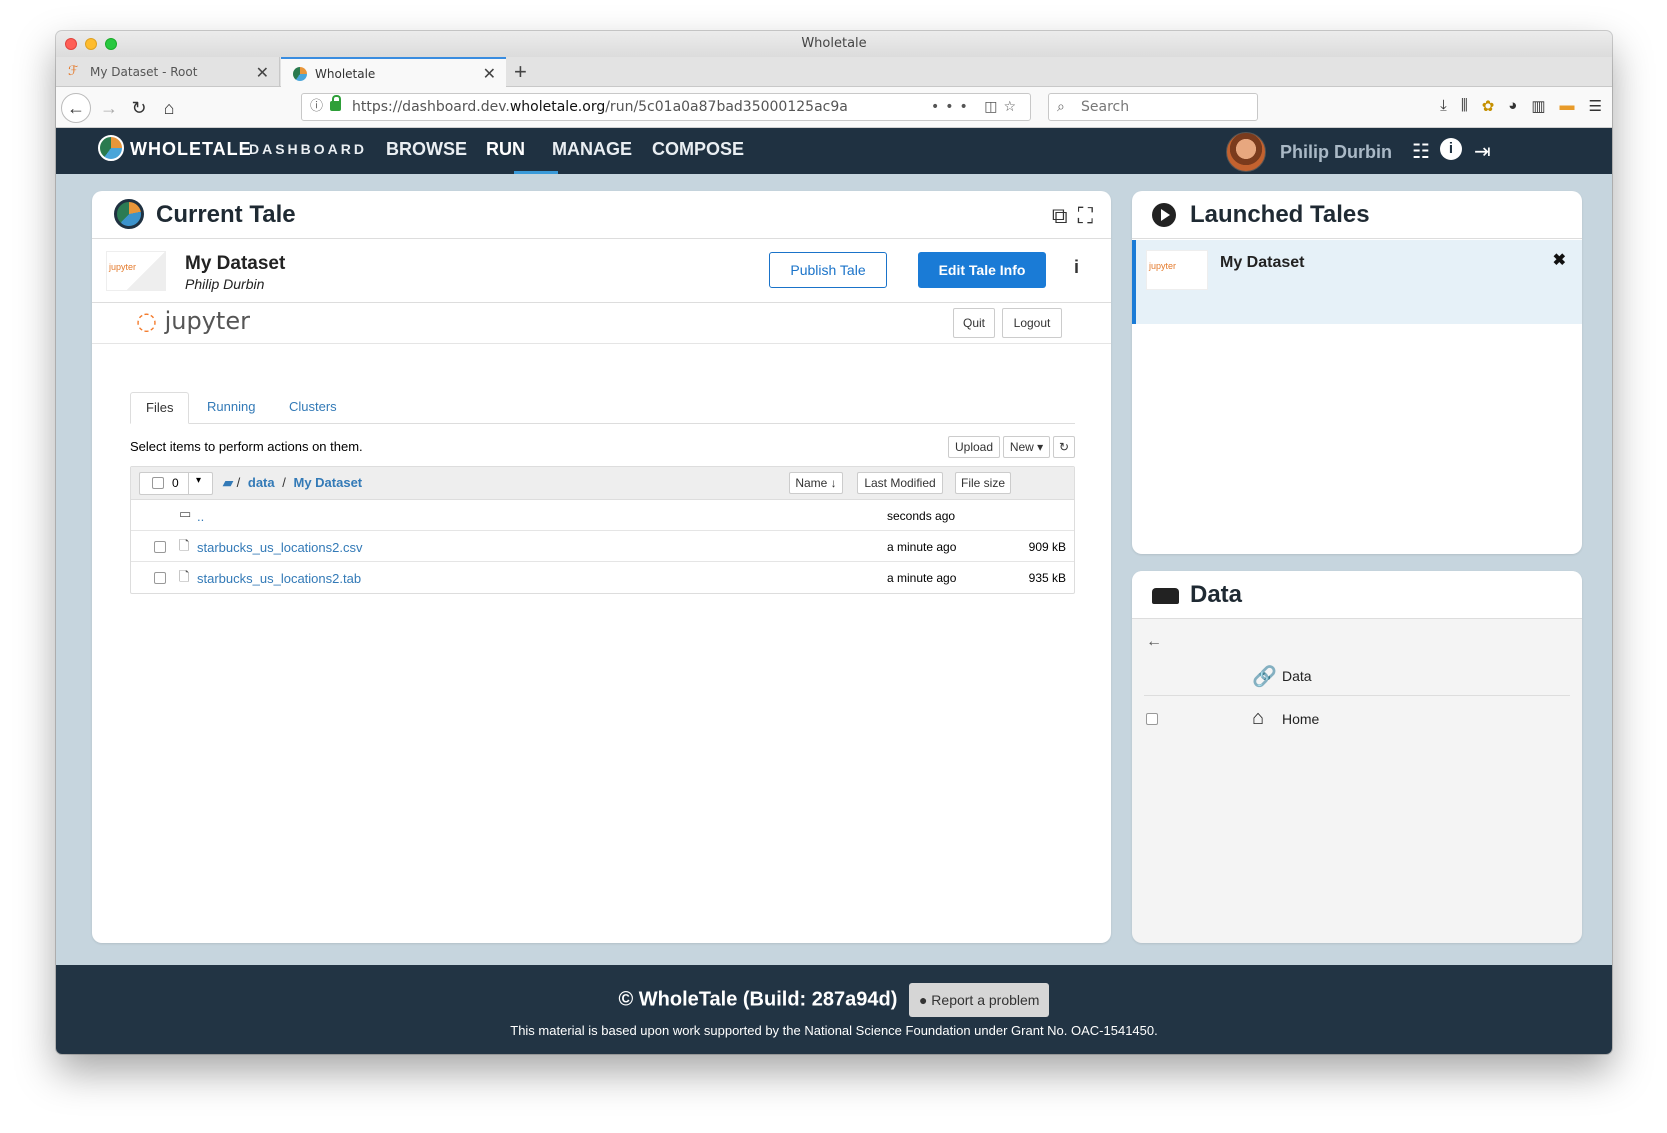 This screenshot has height=1133, width=1667. I want to click on launched-tales-header: Launched Tales, so click(1357, 215).